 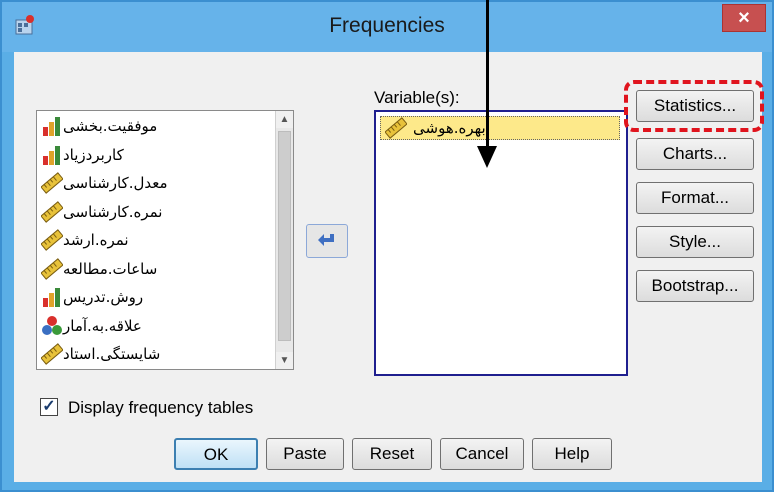 I want to click on ok-button: OK, so click(x=216, y=454).